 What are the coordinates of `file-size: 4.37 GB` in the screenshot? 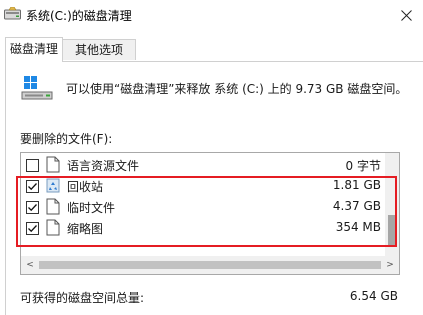 It's located at (356, 206).